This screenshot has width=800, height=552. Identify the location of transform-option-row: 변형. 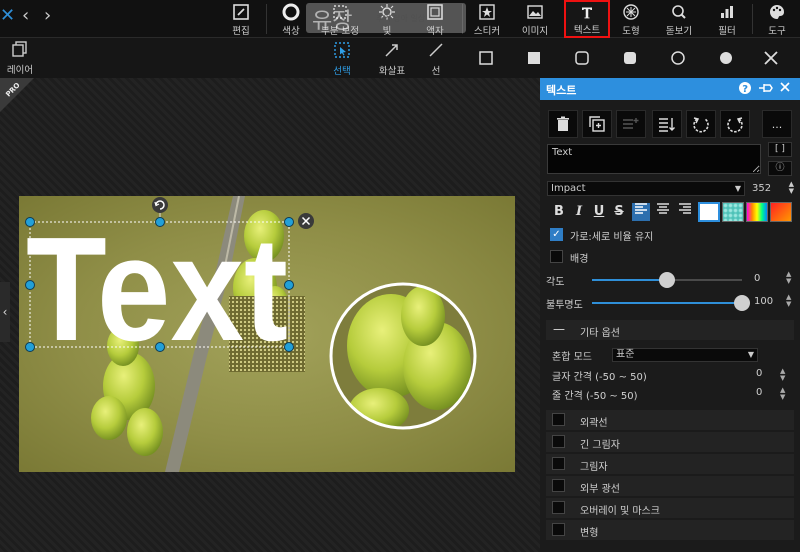
(670, 530).